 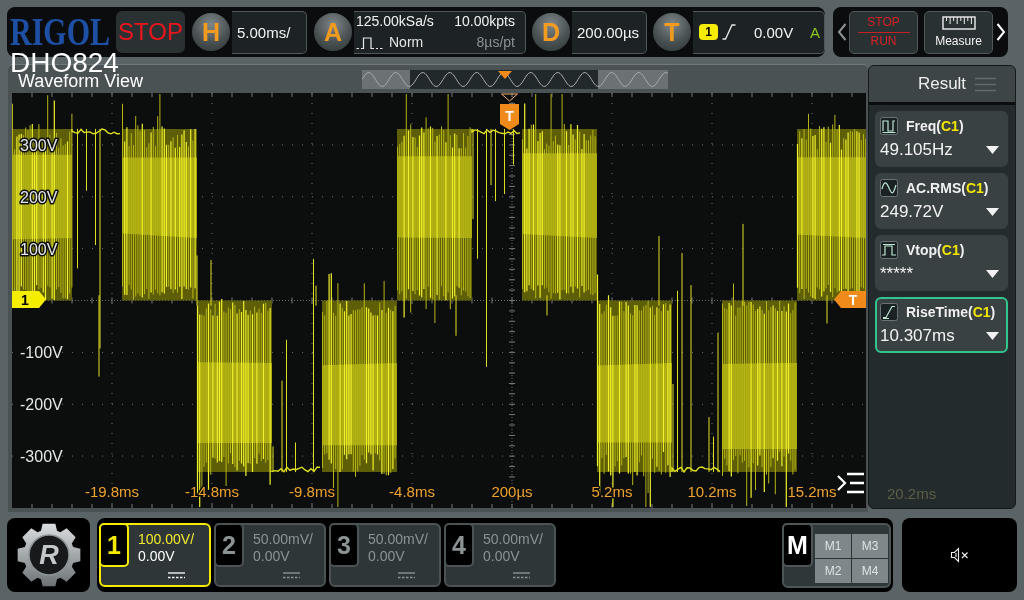 What do you see at coordinates (440, 32) in the screenshot?
I see `acquisition-display: 125.00kSa/s 10.00kpts Norm 8µs/pt` at bounding box center [440, 32].